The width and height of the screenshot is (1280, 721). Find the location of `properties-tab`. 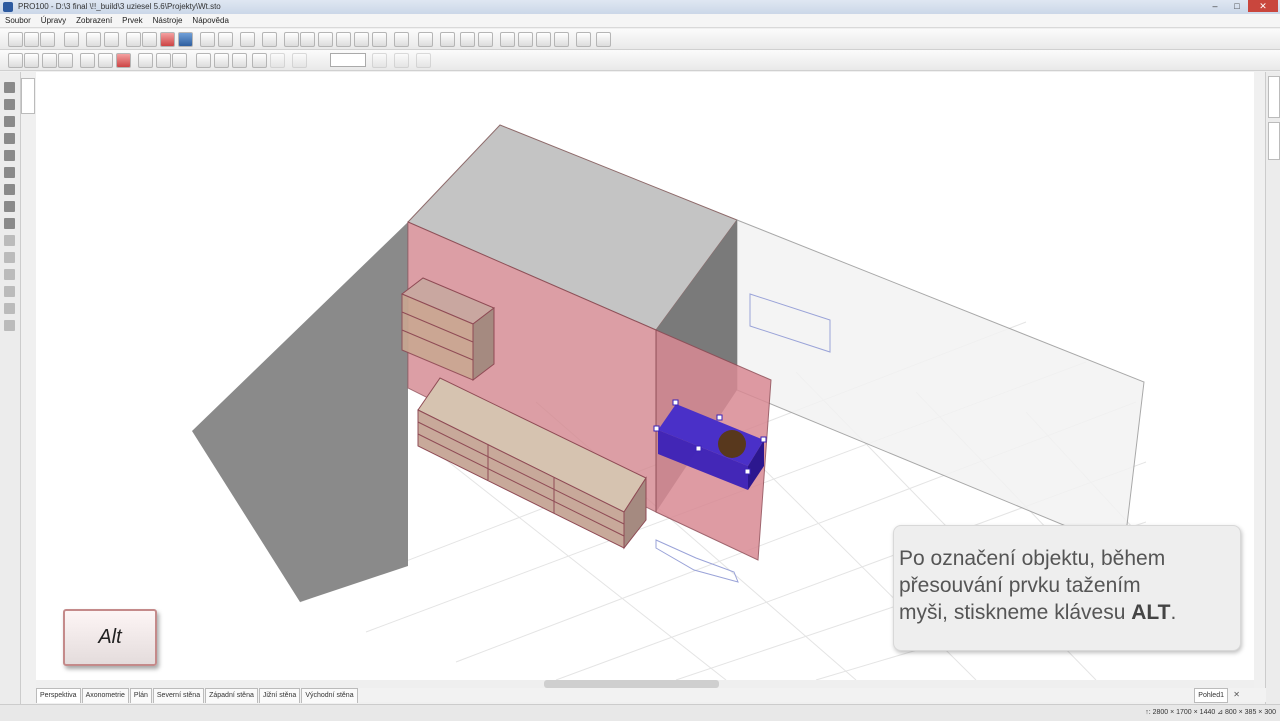

properties-tab is located at coordinates (28, 96).